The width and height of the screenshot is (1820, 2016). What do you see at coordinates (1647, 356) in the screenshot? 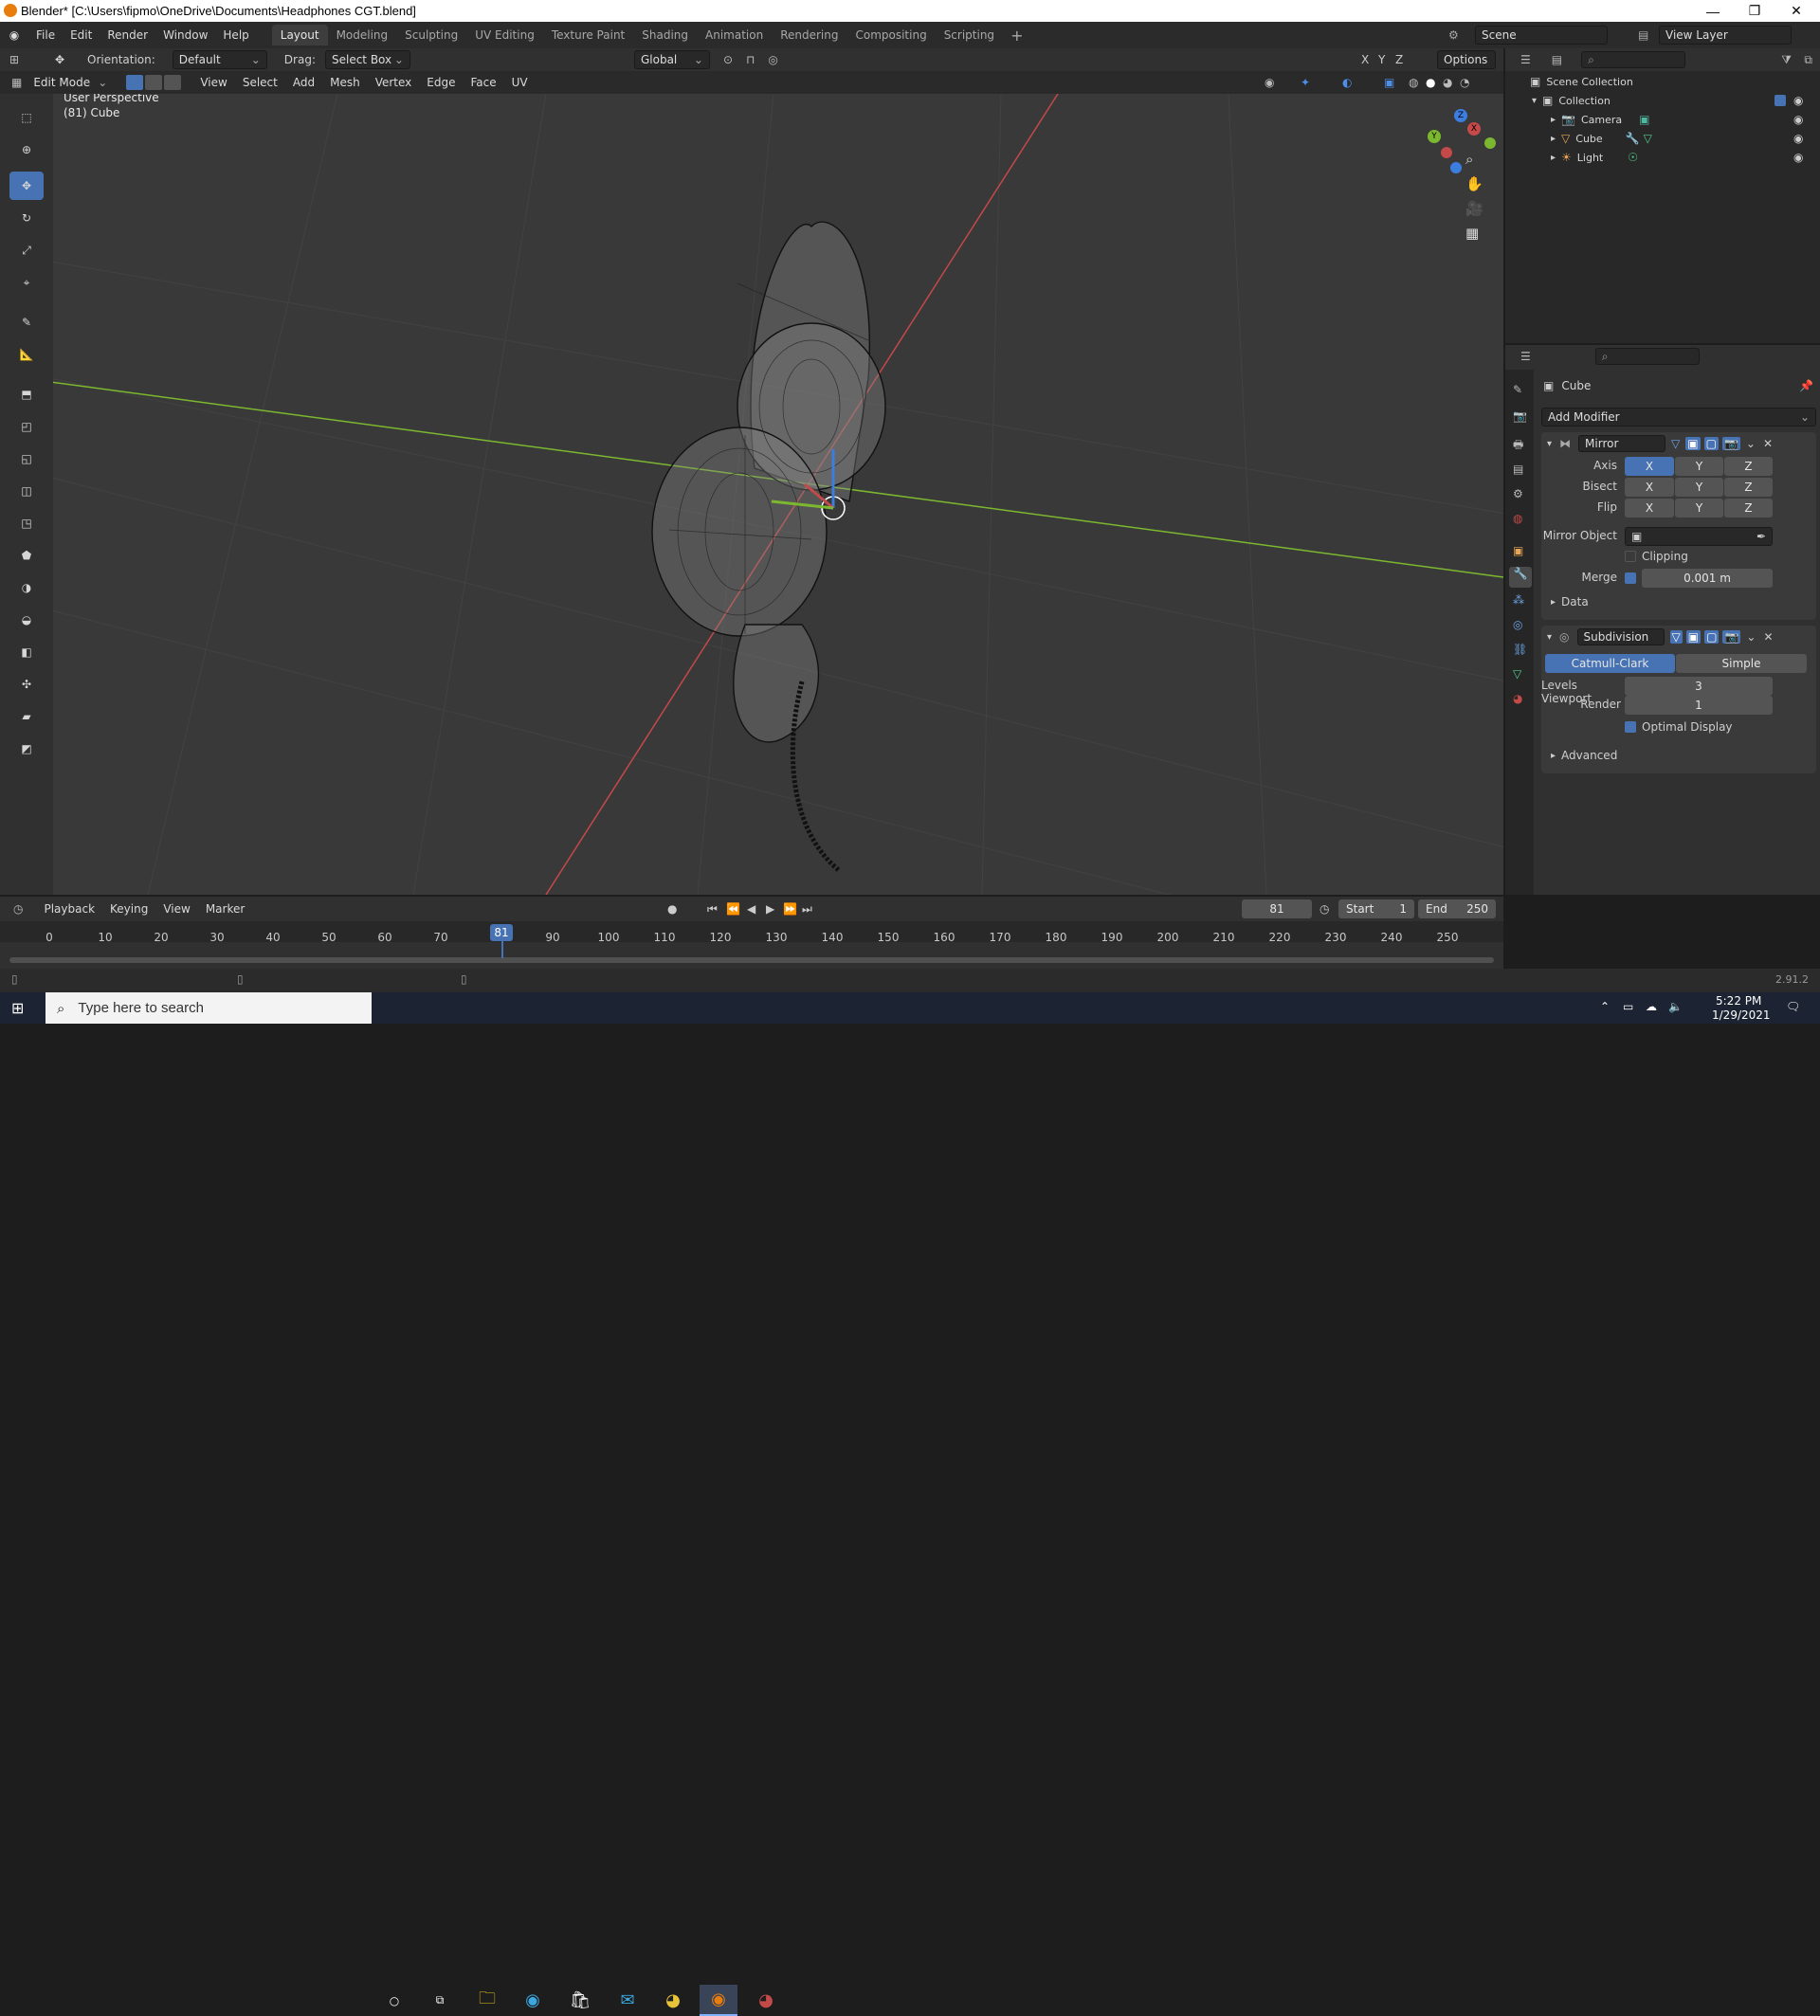
I see `properties-search: ⌕` at bounding box center [1647, 356].